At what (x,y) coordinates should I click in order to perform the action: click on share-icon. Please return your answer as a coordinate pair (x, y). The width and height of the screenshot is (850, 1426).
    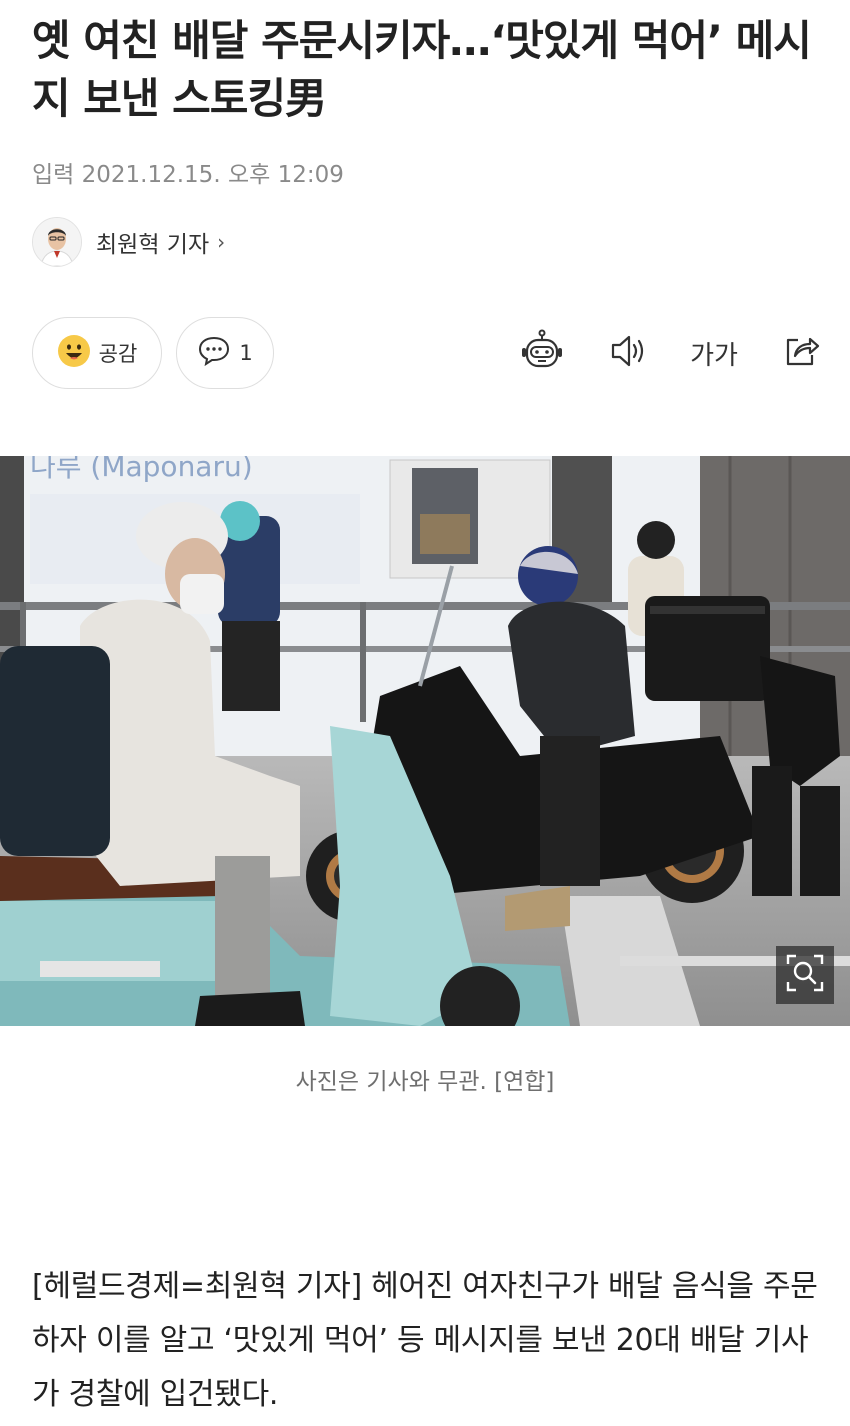
    Looking at the image, I should click on (801, 353).